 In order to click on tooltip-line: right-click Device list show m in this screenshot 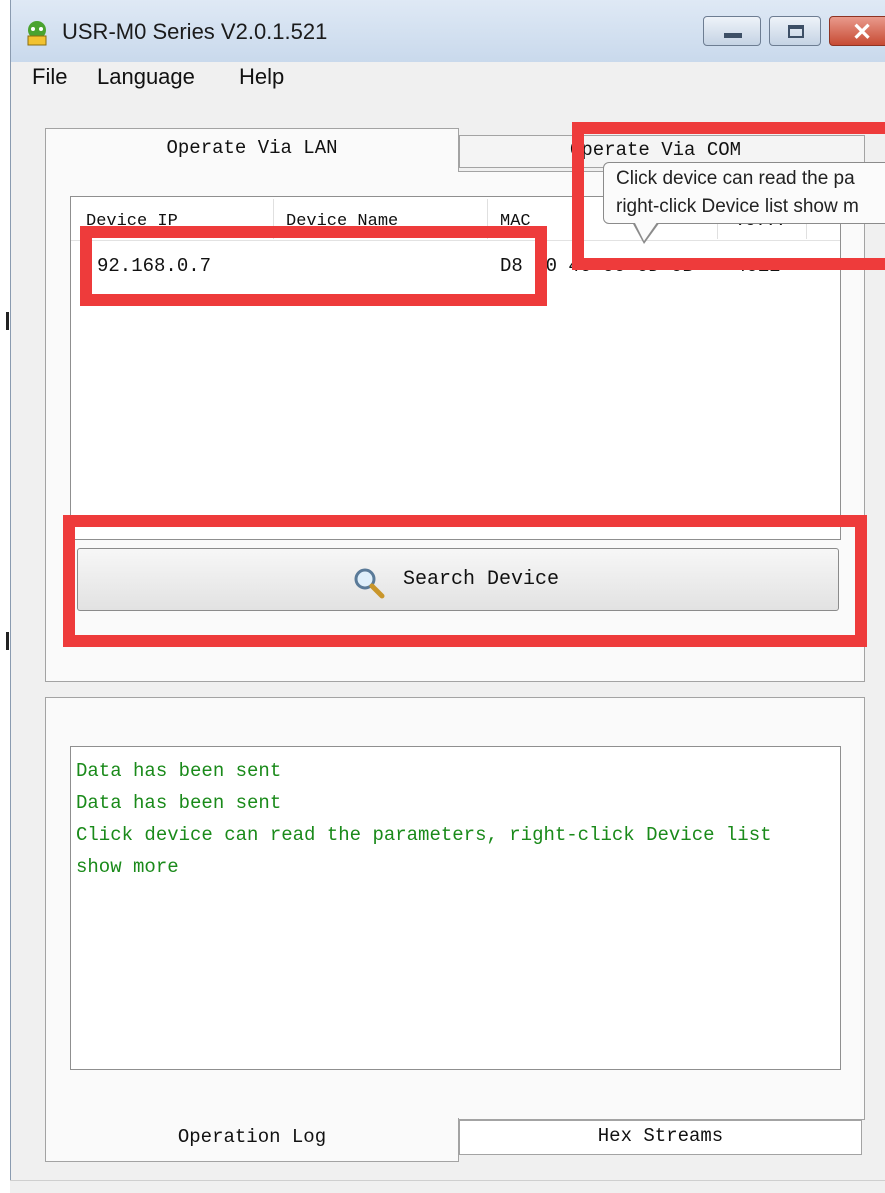, I will do `click(737, 206)`.